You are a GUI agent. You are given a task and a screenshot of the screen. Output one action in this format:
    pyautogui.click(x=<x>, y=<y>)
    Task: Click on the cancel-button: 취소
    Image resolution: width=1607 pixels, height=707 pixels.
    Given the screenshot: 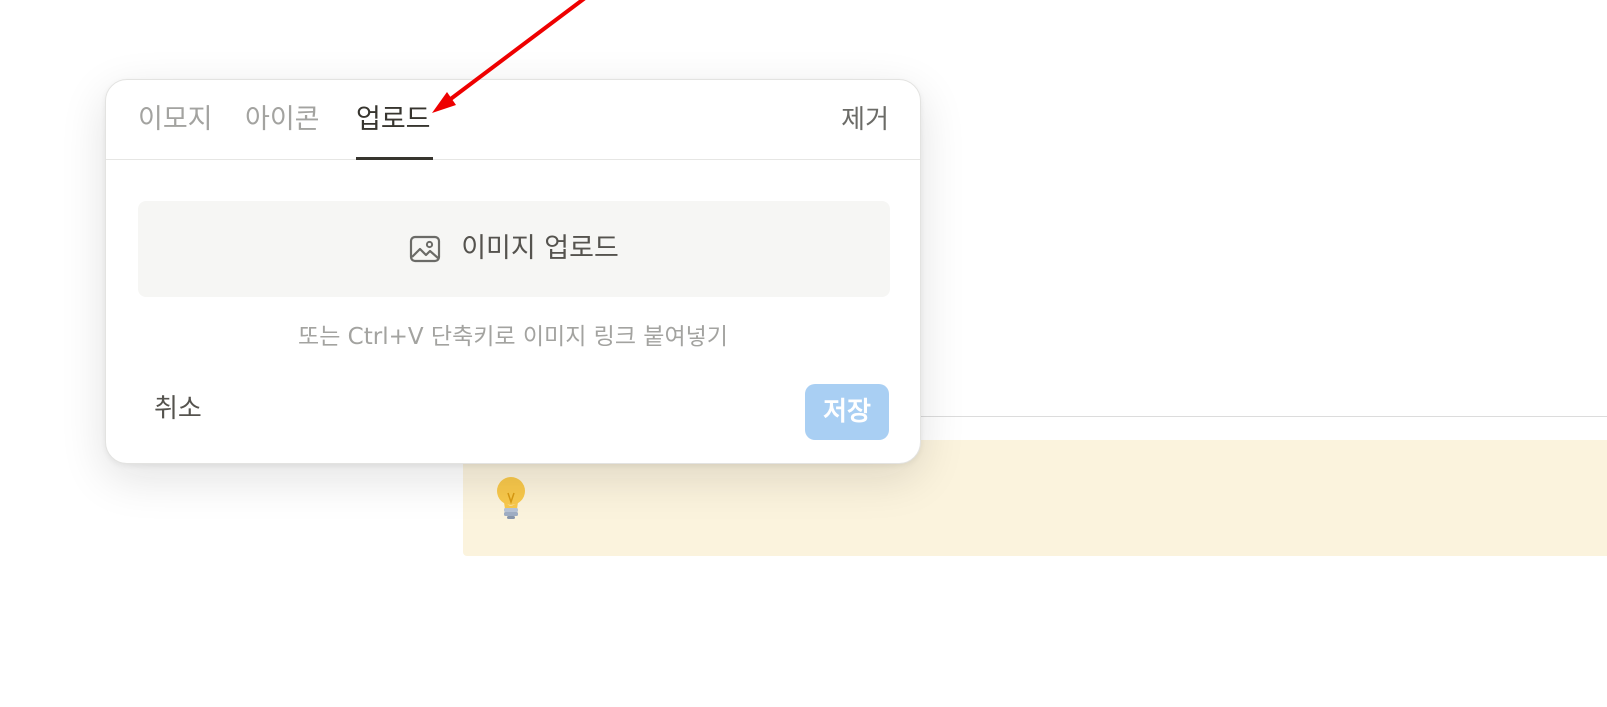 What is the action you would take?
    pyautogui.click(x=178, y=409)
    